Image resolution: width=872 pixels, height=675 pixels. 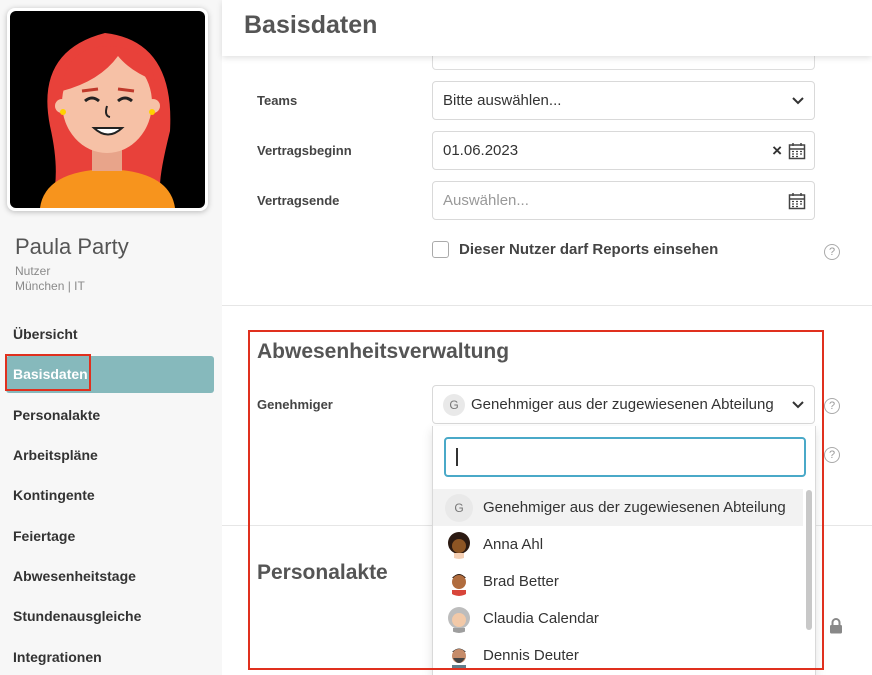 What do you see at coordinates (77, 616) in the screenshot?
I see `sidebar-item-label: Stundenausgleiche` at bounding box center [77, 616].